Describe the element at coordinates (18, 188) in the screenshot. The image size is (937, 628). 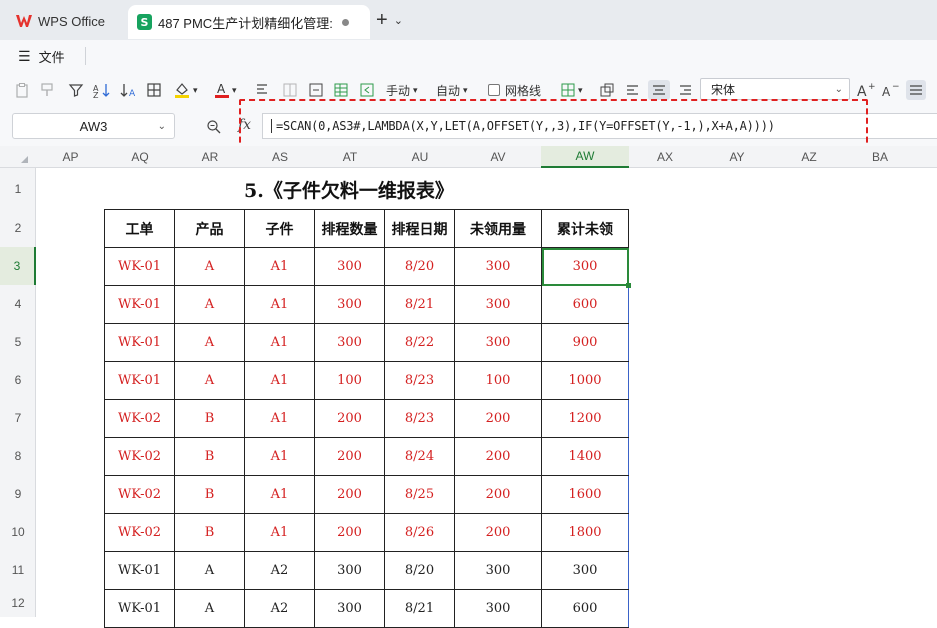
I see `row-header-1: 1` at that location.